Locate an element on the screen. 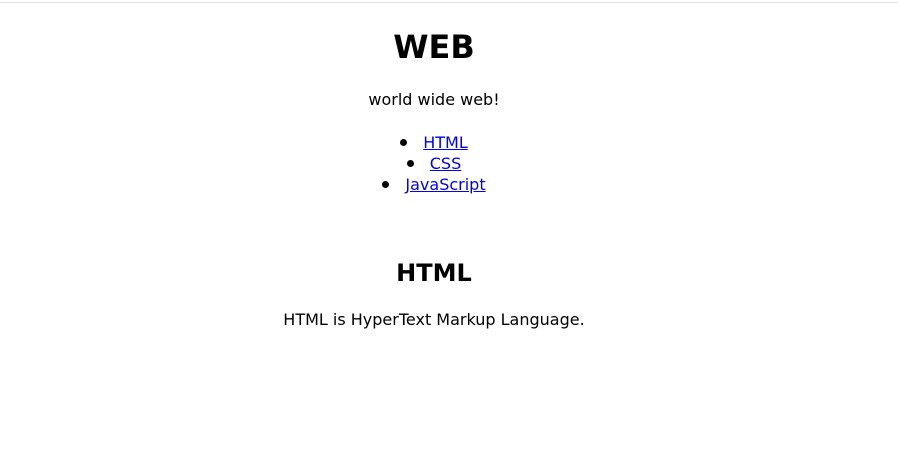  link-html: HTML is located at coordinates (445, 142).